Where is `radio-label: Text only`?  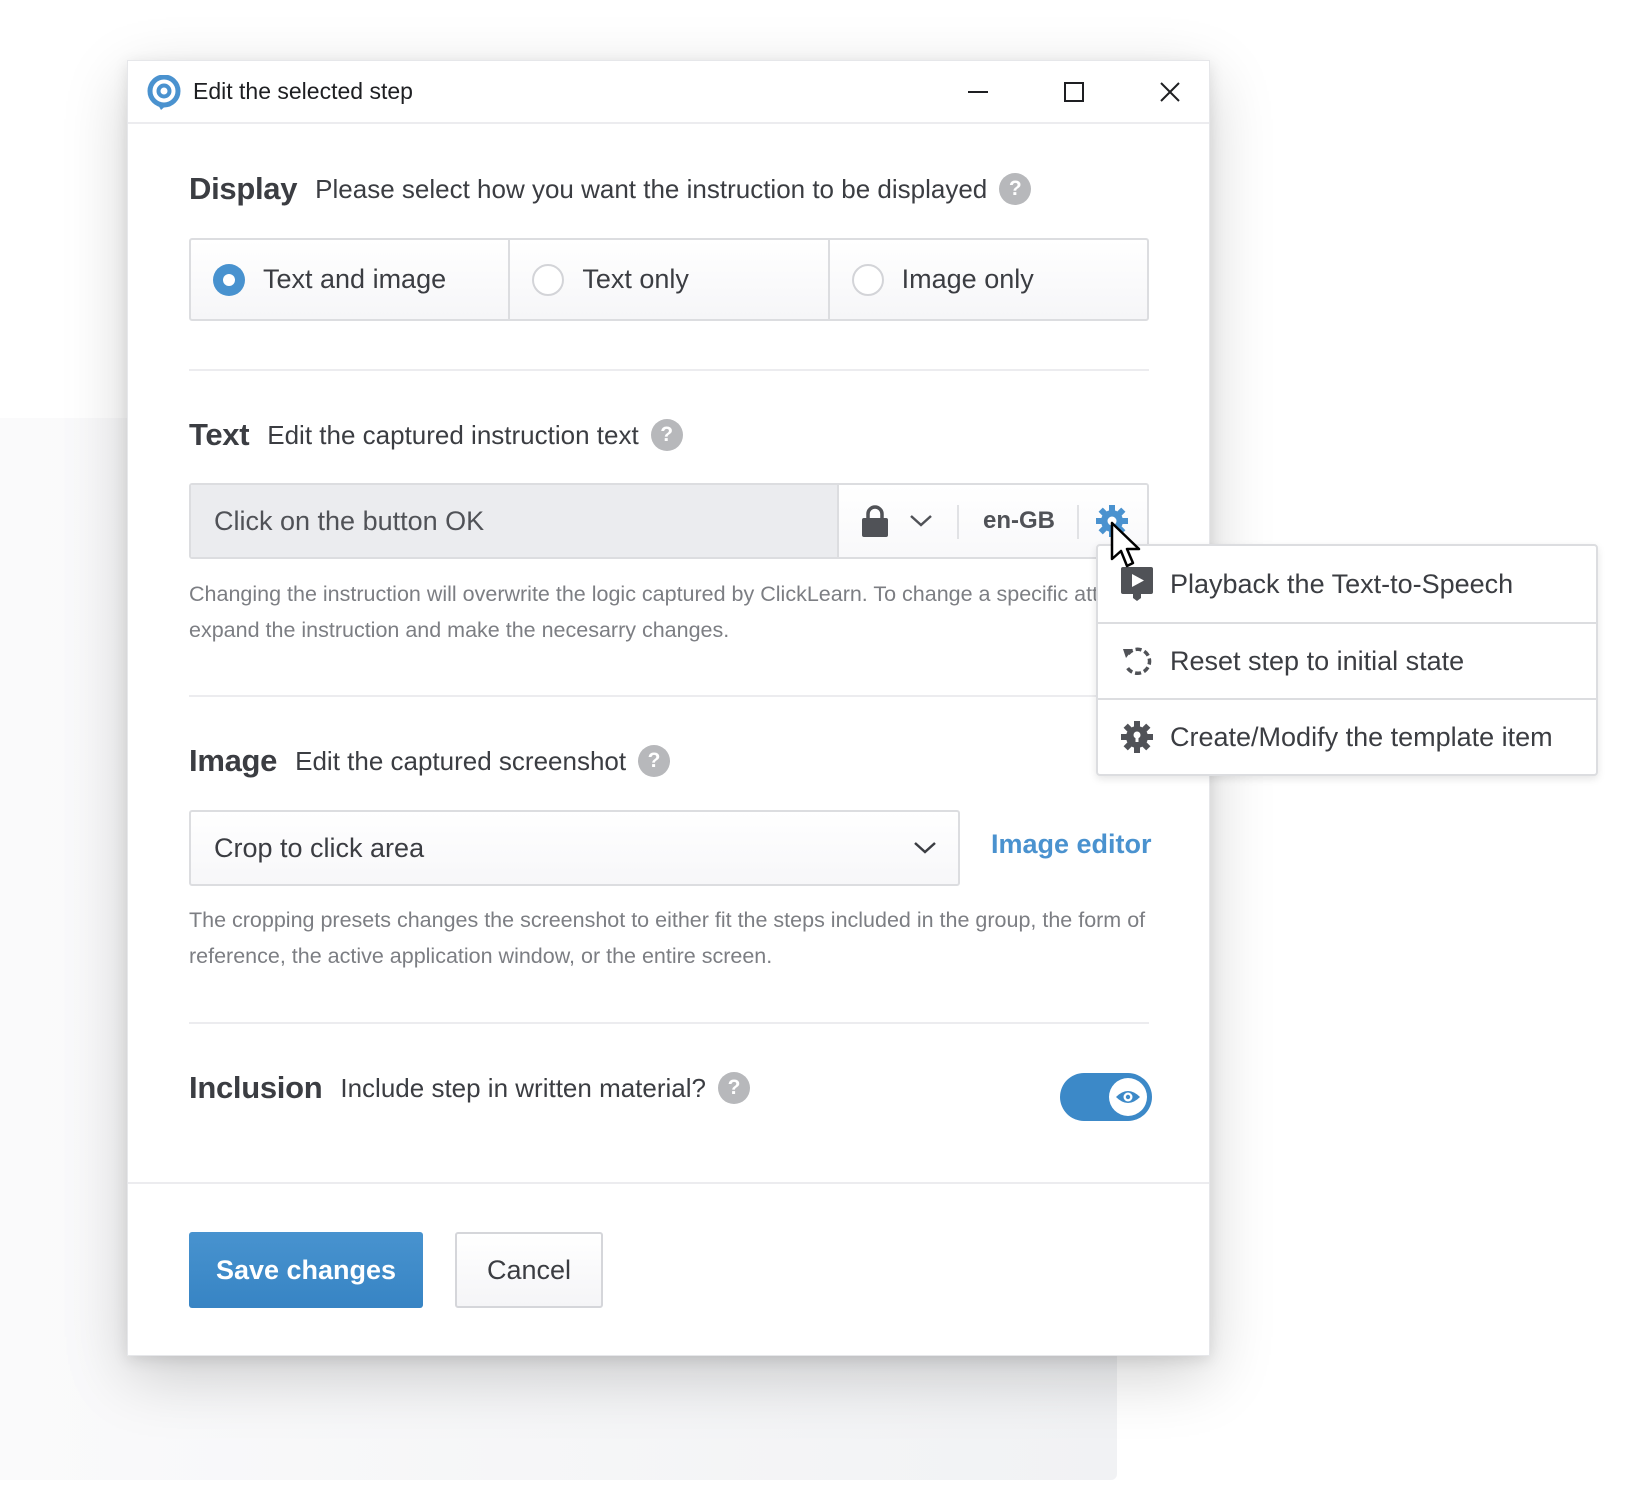
radio-label: Text only is located at coordinates (635, 279).